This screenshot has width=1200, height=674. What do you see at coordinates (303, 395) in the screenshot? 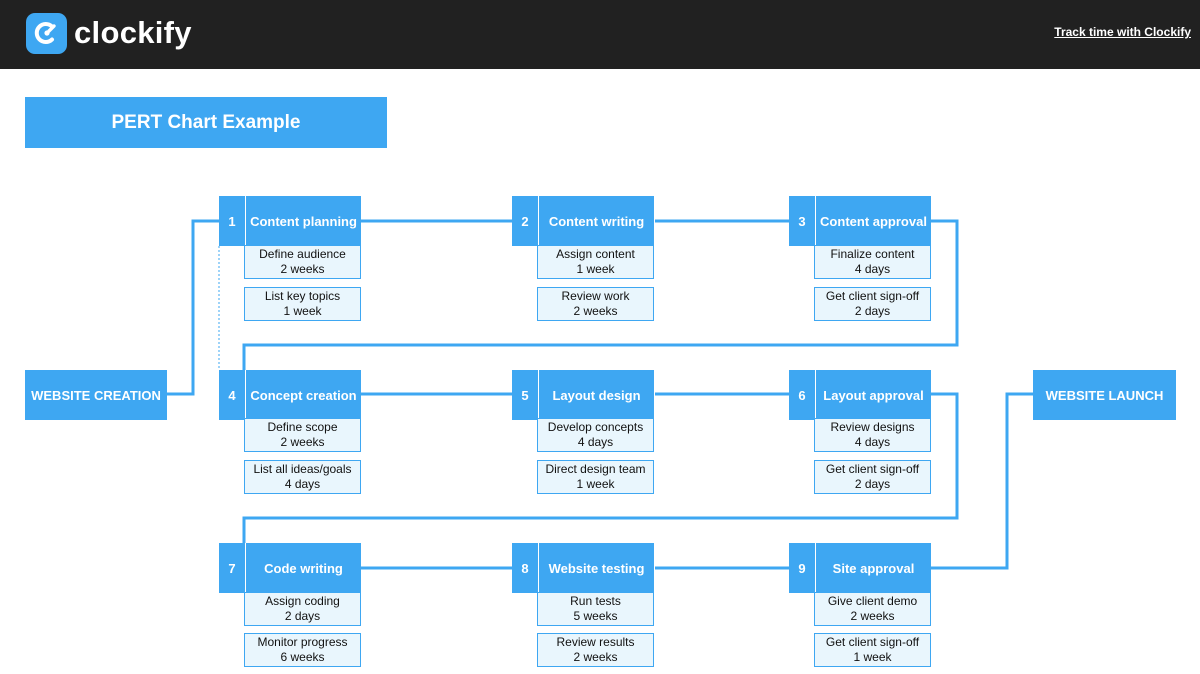
I see `task-4-header: Concept creation` at bounding box center [303, 395].